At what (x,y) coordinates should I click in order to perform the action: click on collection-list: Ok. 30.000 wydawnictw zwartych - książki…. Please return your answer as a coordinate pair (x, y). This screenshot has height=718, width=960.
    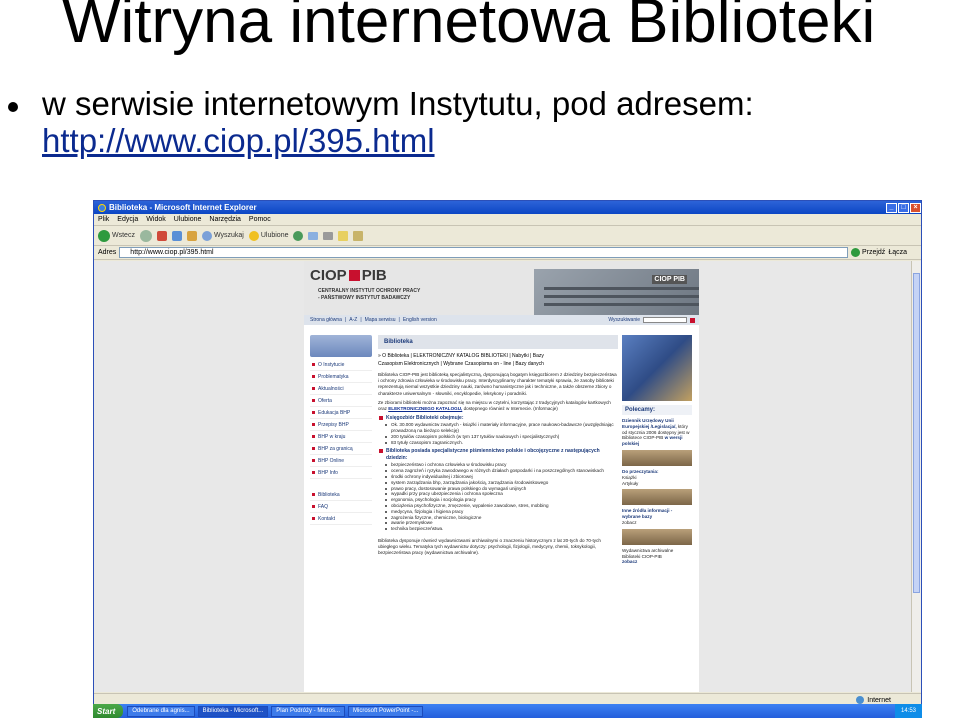
    Looking at the image, I should click on (498, 433).